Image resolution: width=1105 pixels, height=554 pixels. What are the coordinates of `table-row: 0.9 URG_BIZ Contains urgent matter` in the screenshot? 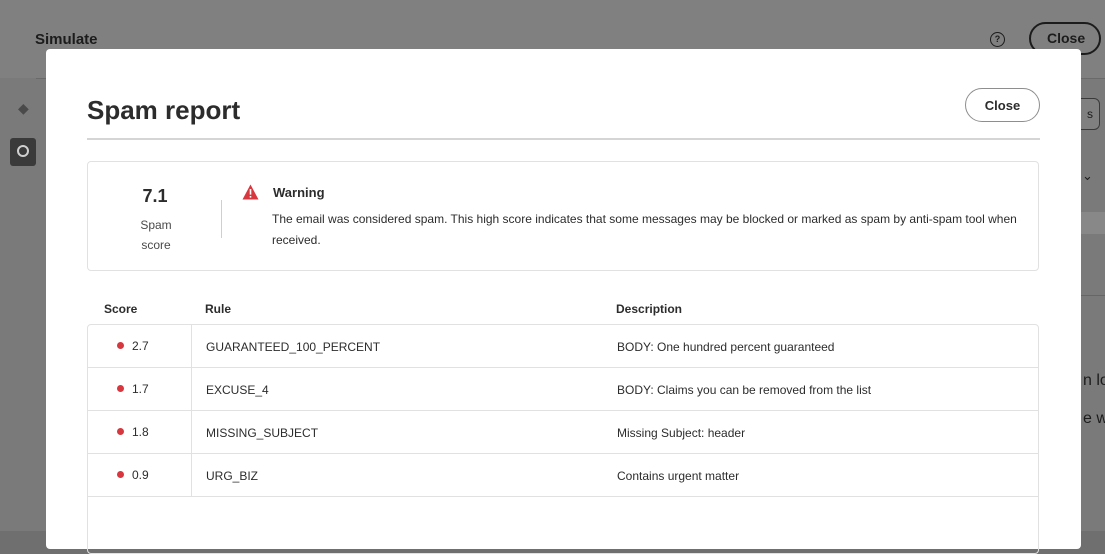 It's located at (563, 475).